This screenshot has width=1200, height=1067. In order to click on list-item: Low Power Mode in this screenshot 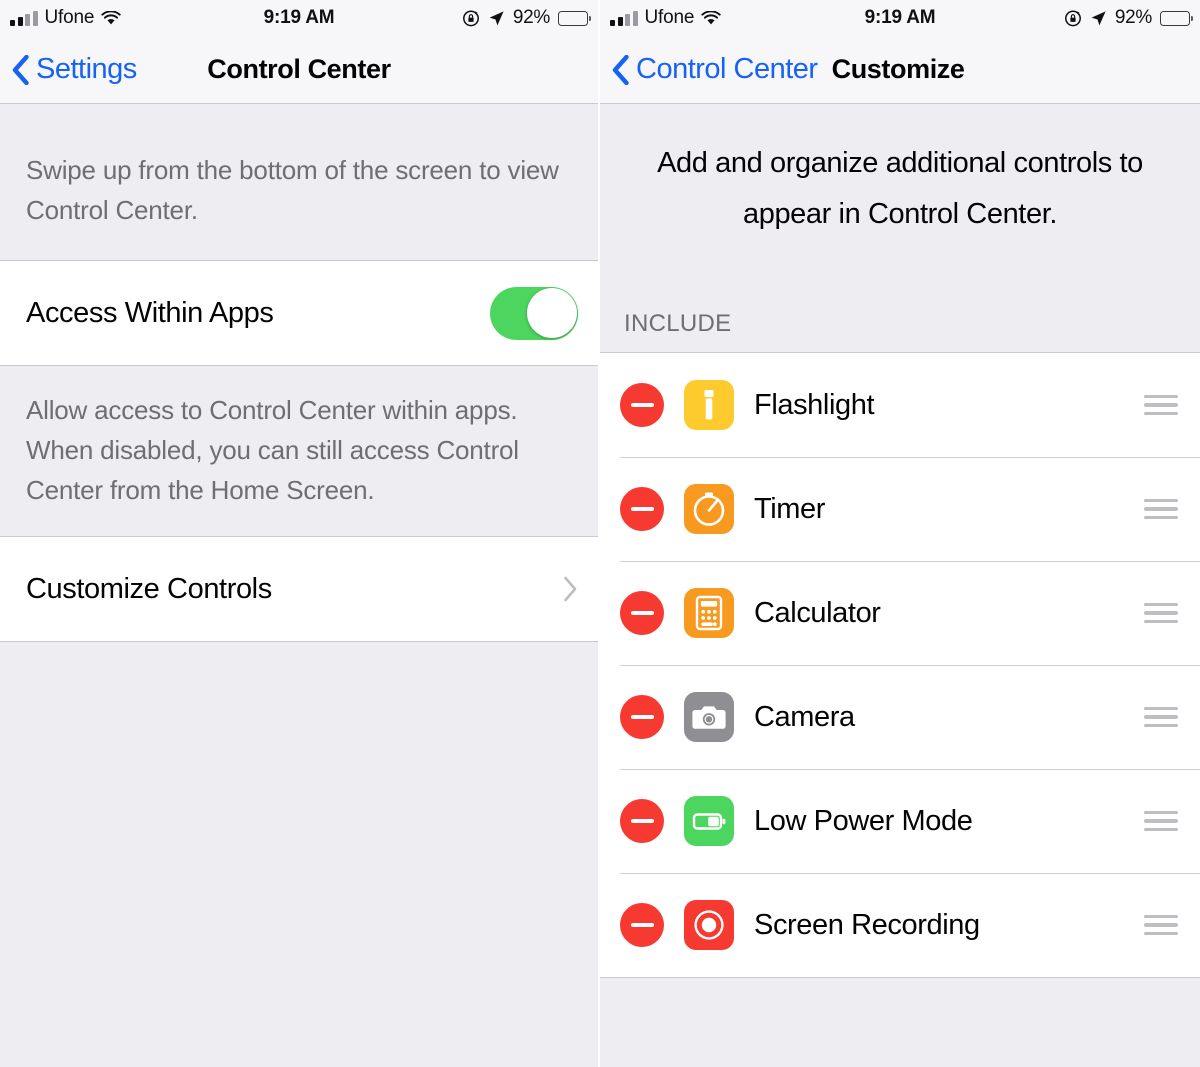, I will do `click(900, 821)`.